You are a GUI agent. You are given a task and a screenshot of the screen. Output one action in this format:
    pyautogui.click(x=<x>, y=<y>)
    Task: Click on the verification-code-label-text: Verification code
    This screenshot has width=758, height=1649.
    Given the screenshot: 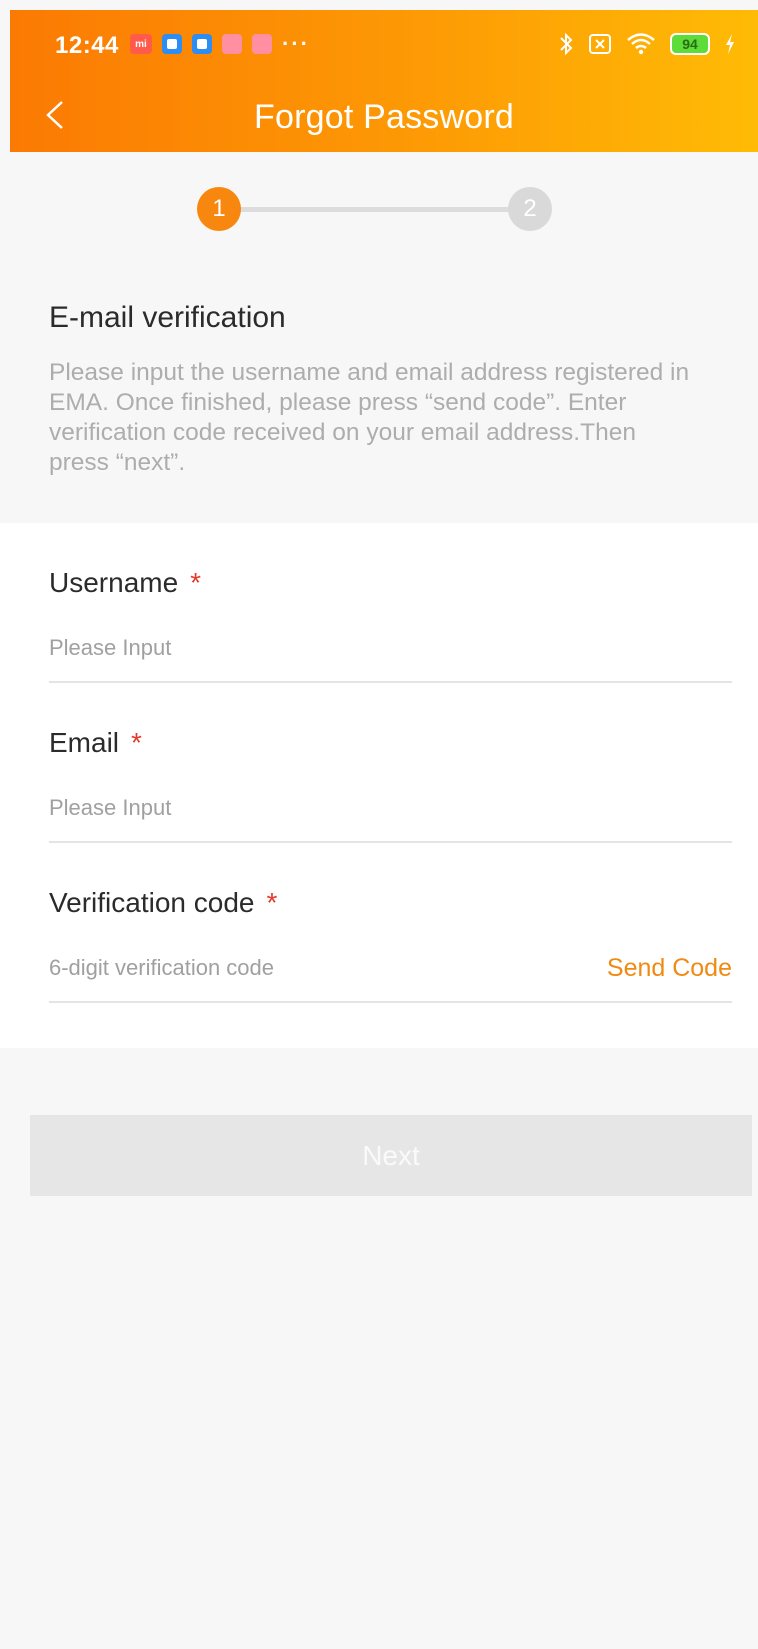 What is the action you would take?
    pyautogui.click(x=152, y=902)
    